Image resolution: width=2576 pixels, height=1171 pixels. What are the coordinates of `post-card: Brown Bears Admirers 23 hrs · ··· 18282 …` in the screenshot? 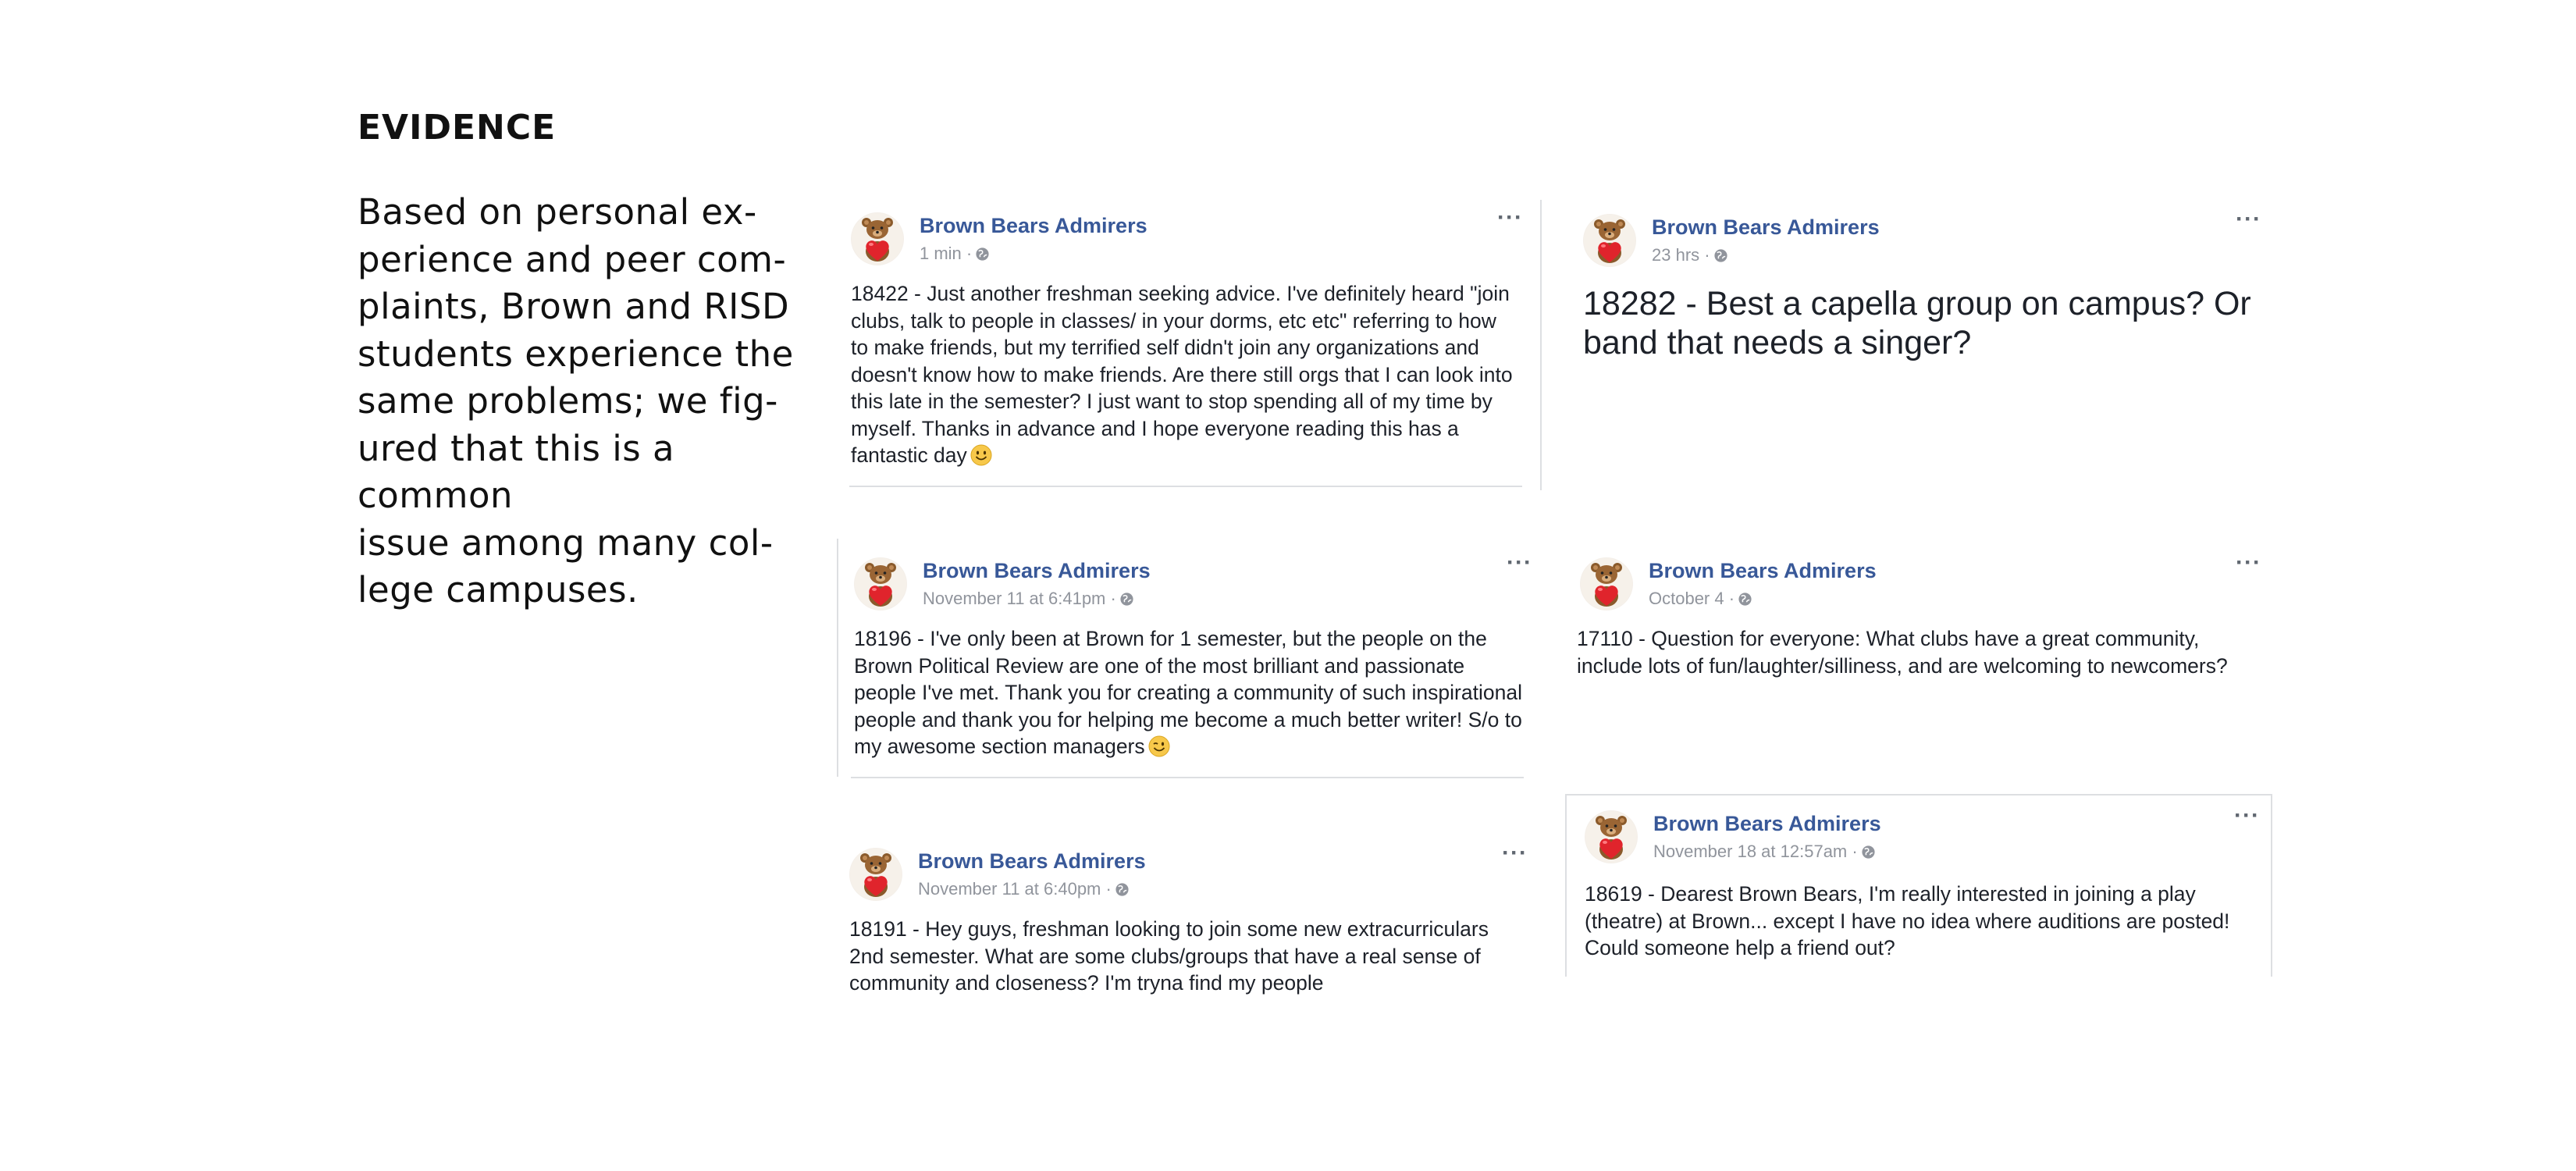 It's located at (1926, 289).